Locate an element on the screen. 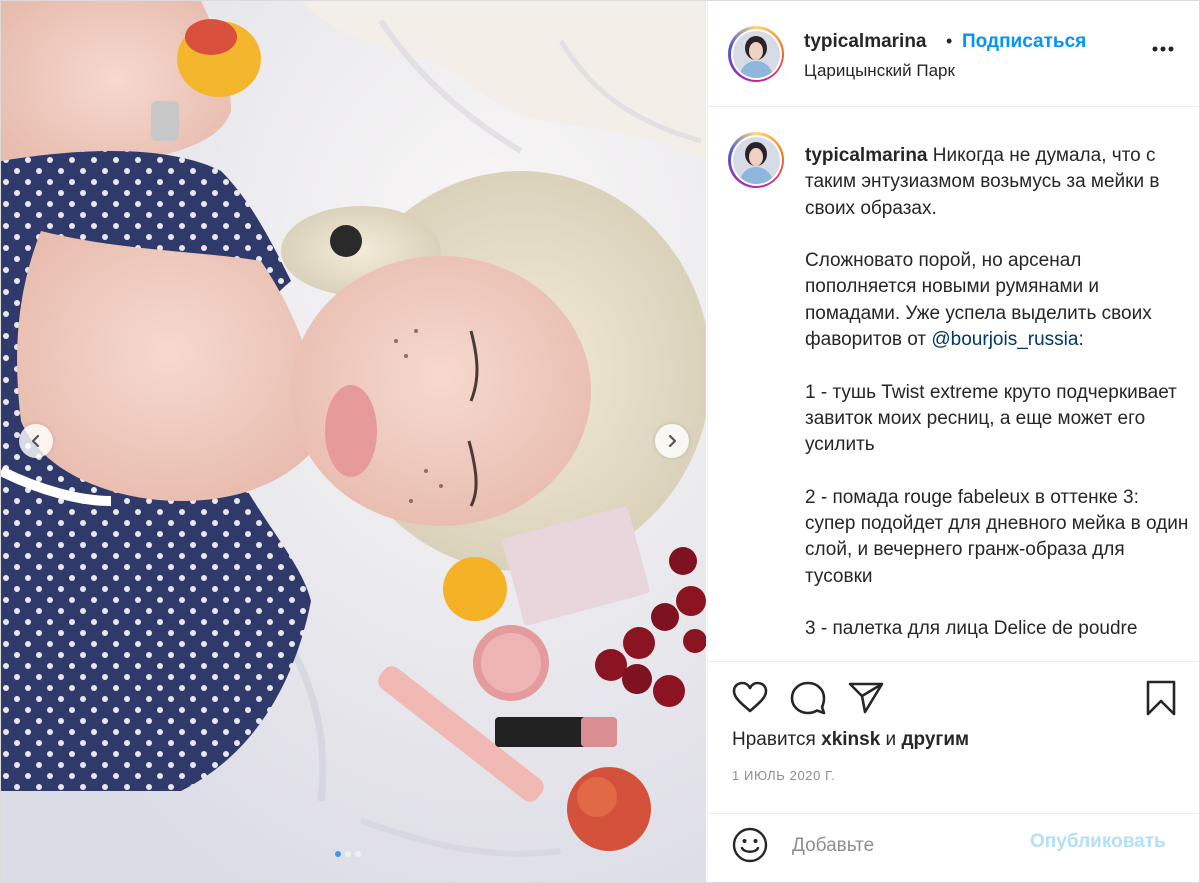  comment-button is located at coordinates (808, 700).